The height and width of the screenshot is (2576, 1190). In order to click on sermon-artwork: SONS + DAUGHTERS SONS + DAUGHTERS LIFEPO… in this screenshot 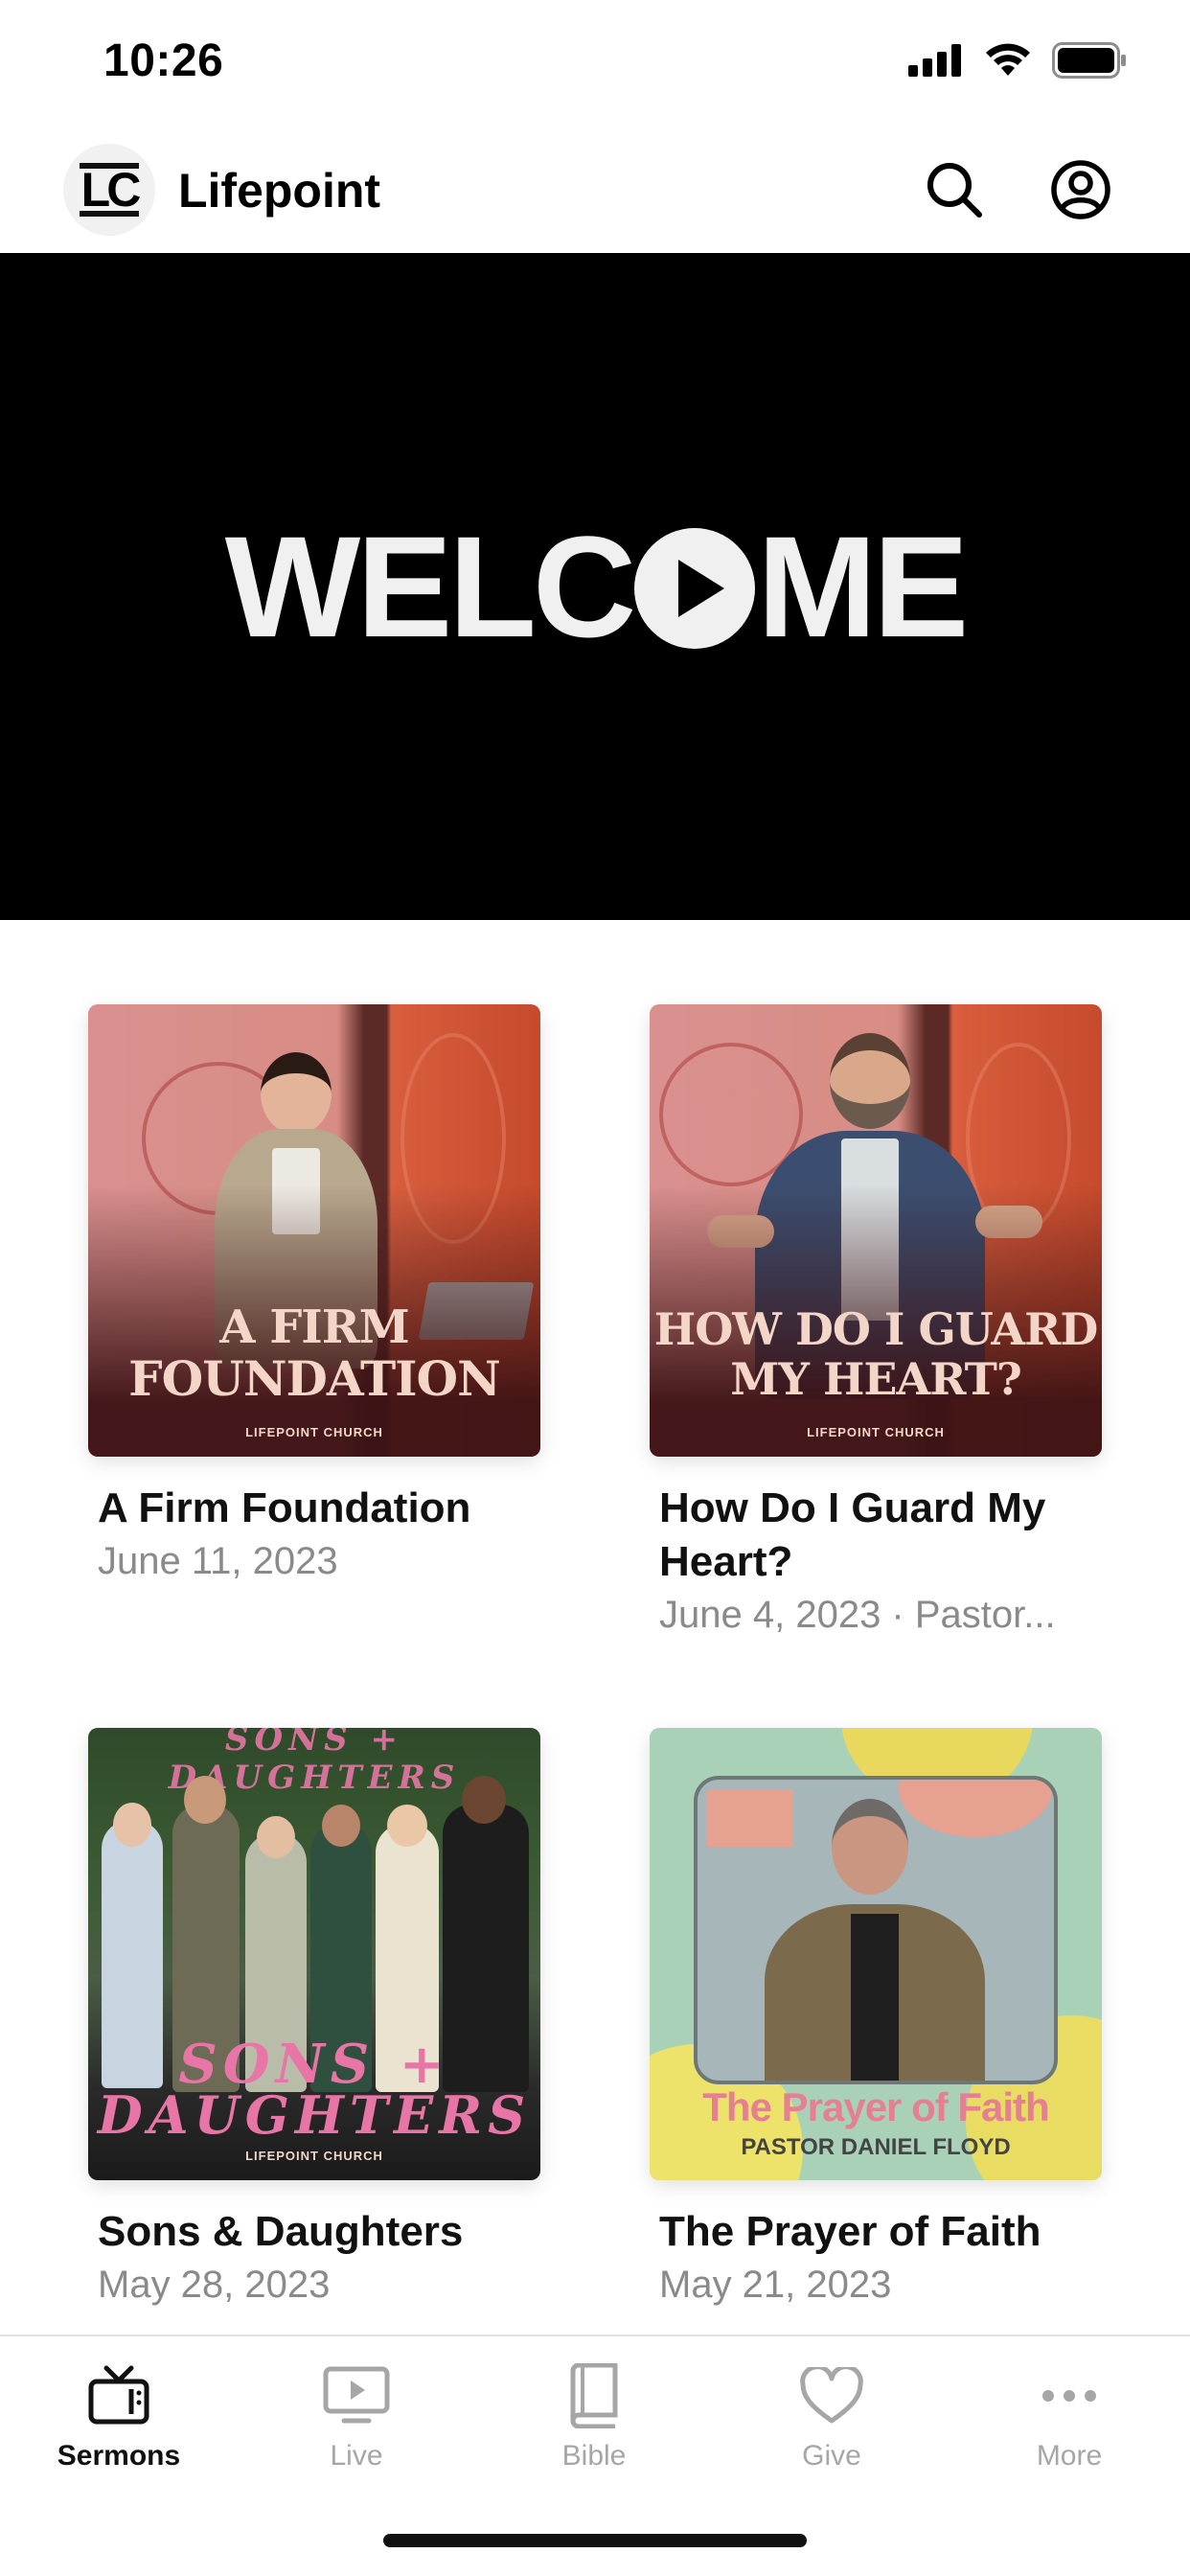, I will do `click(314, 1954)`.